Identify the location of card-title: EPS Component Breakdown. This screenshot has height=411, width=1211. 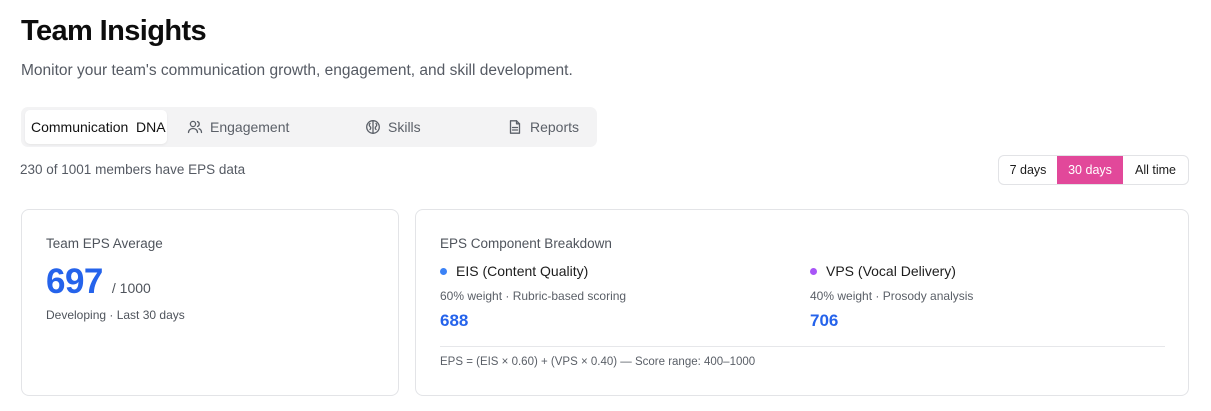
(526, 243).